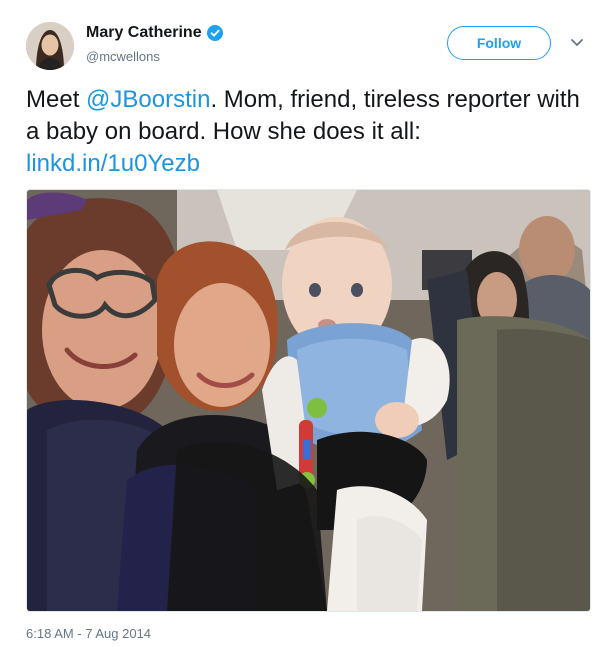 The height and width of the screenshot is (647, 593). I want to click on mention-link: @JBoorstin, so click(148, 99).